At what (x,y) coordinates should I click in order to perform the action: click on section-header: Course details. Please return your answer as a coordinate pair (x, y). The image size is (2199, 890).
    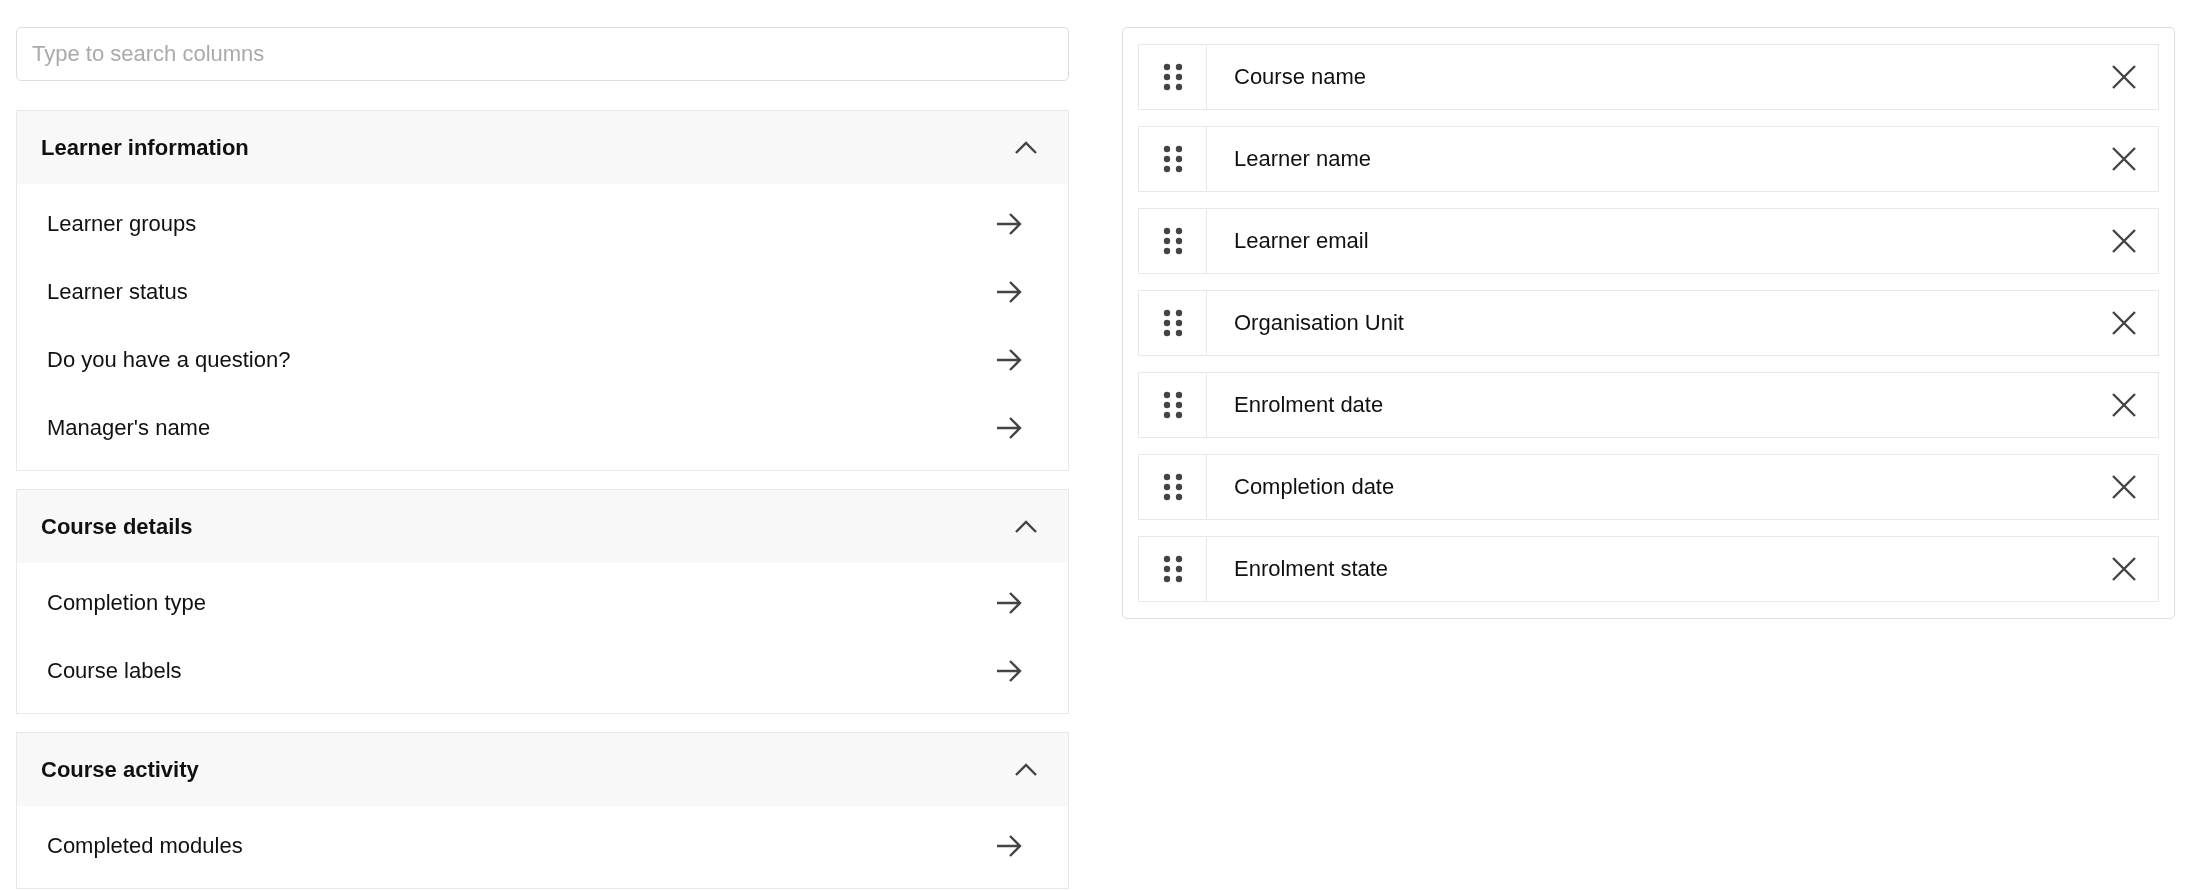
    Looking at the image, I should click on (542, 526).